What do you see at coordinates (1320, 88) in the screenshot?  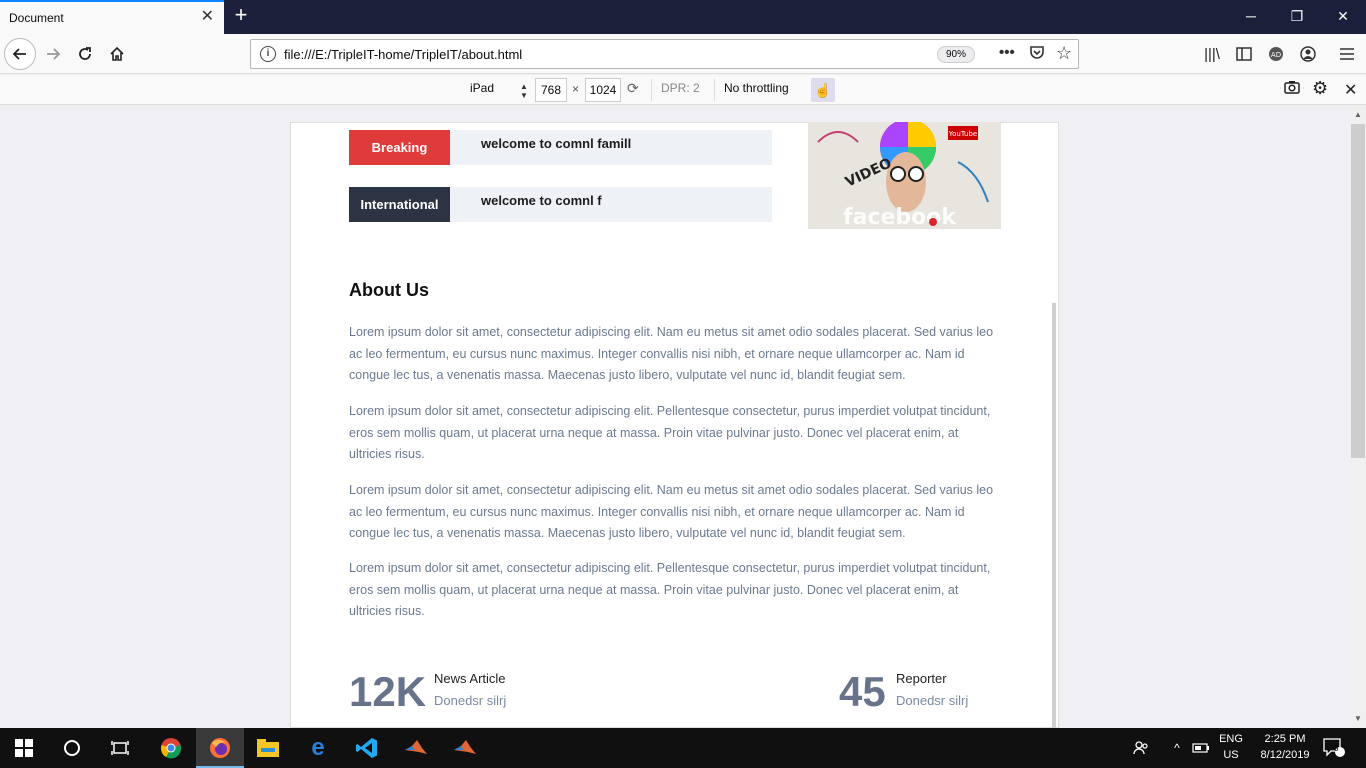 I see `settings-gear-icon: ⚙` at bounding box center [1320, 88].